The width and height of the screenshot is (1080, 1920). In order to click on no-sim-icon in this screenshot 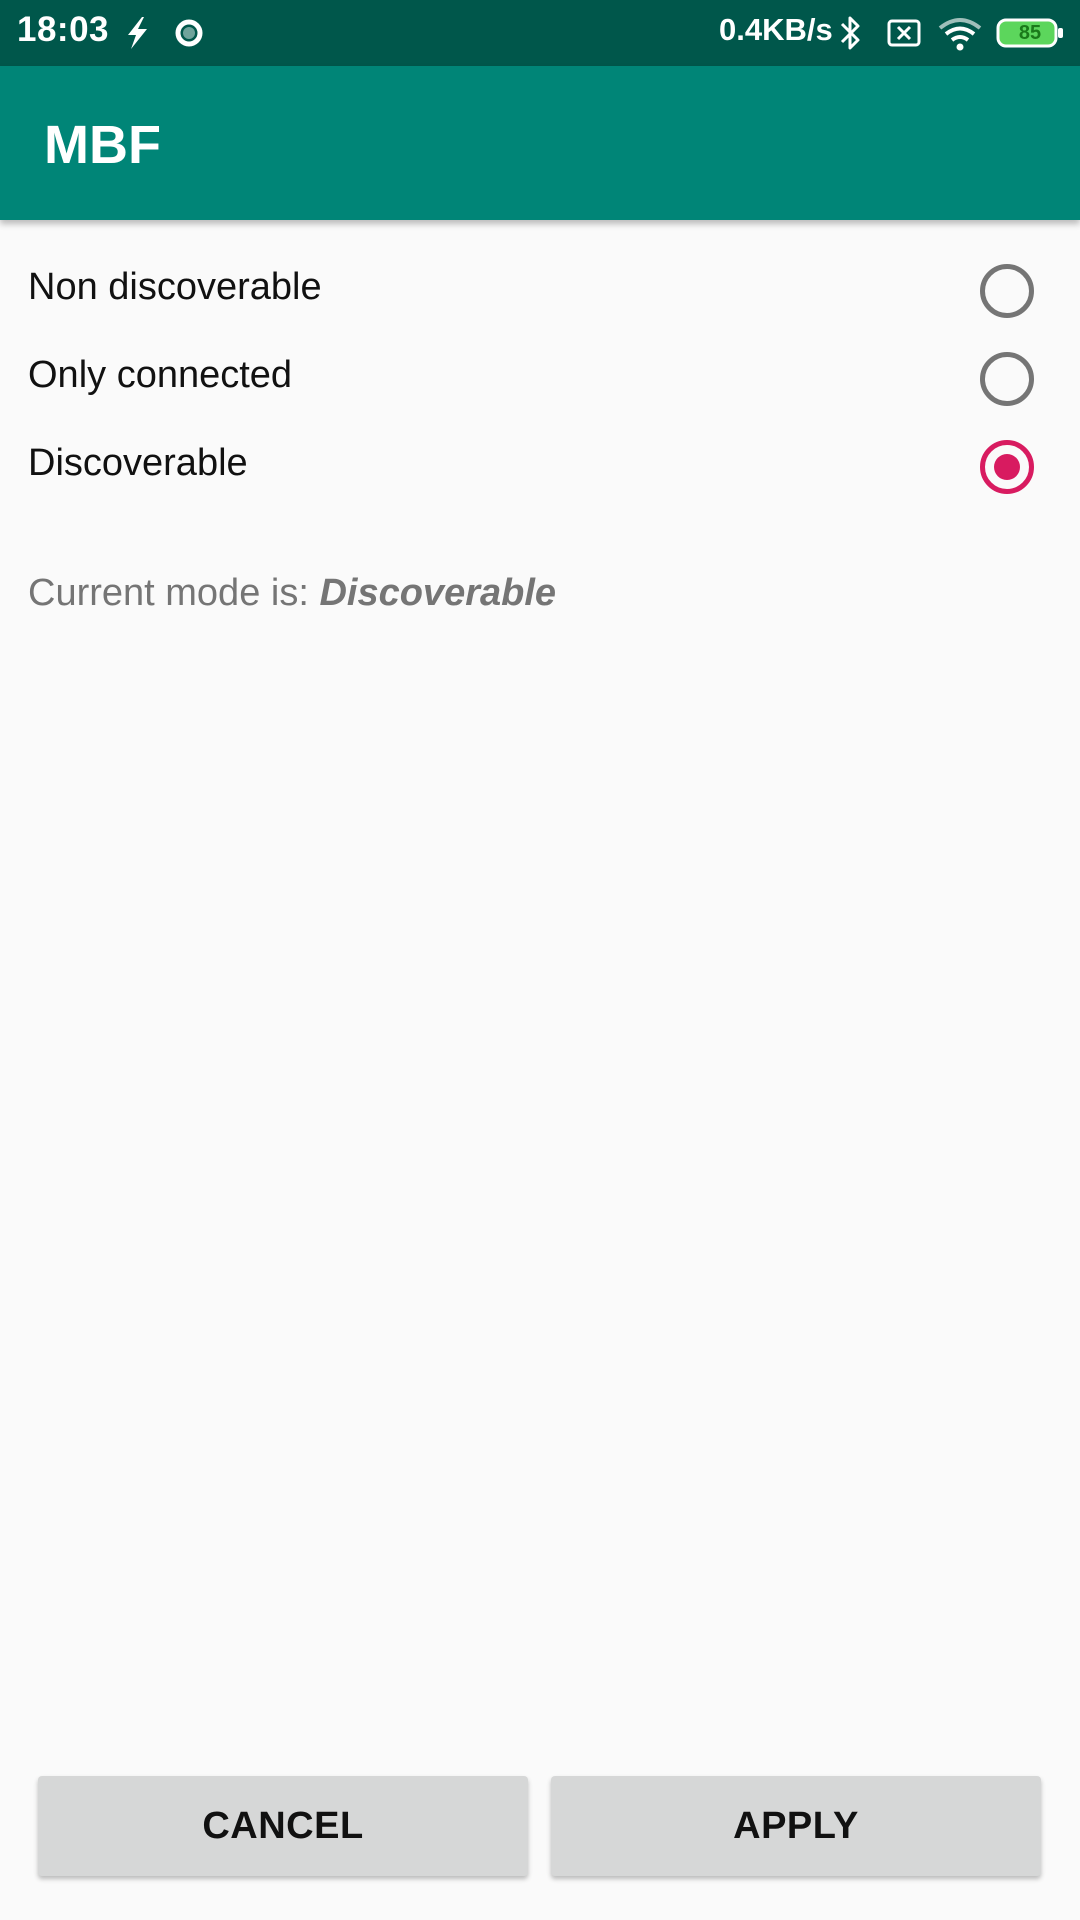, I will do `click(904, 33)`.